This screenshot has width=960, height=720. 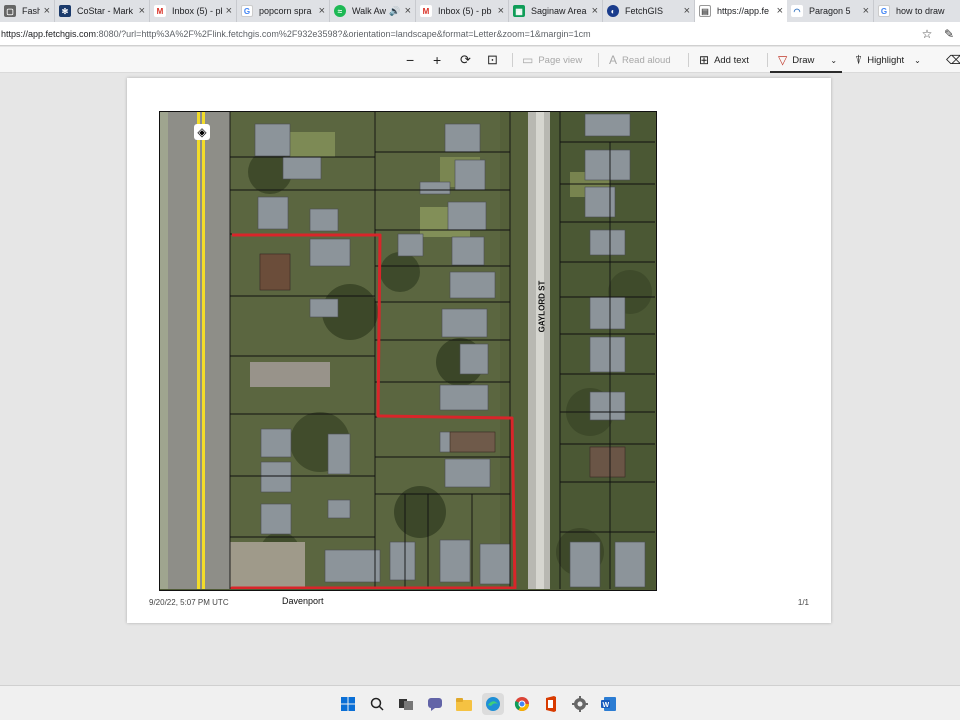 I want to click on tab-3: Gpopcorn spra ×, so click(x=283, y=11).